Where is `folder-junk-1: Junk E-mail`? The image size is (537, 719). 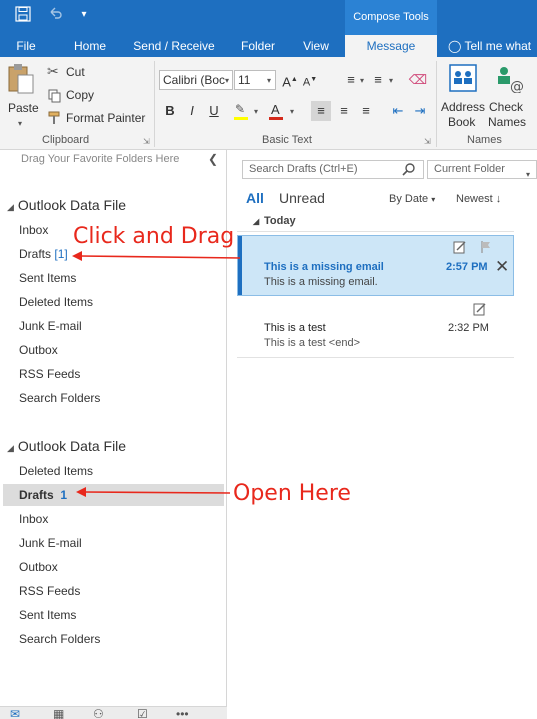
folder-junk-1: Junk E-mail is located at coordinates (50, 326).